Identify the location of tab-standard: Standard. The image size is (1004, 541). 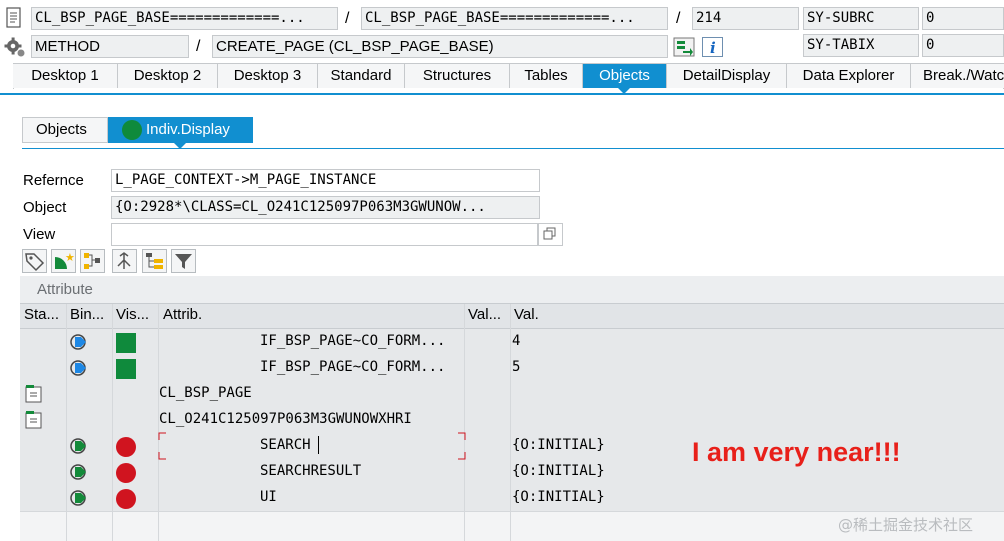
(361, 76).